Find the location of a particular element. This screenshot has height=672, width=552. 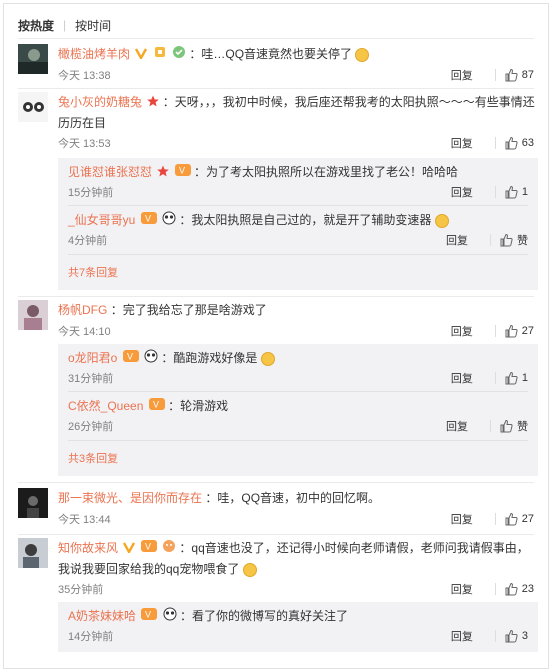

like-button: 87 is located at coordinates (519, 75).